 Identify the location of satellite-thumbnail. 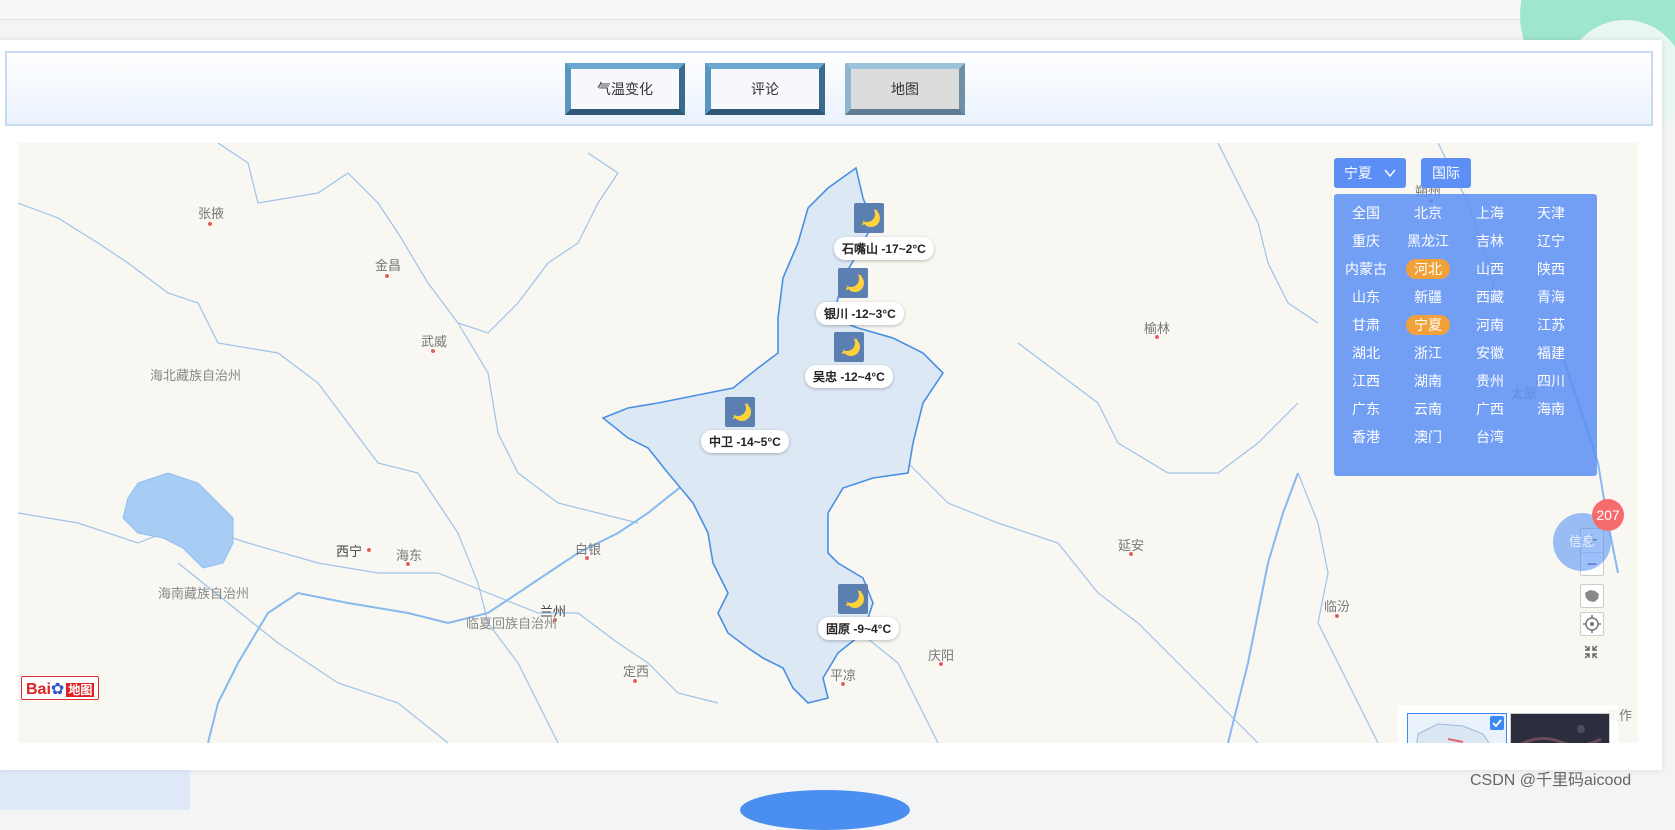
(1560, 728).